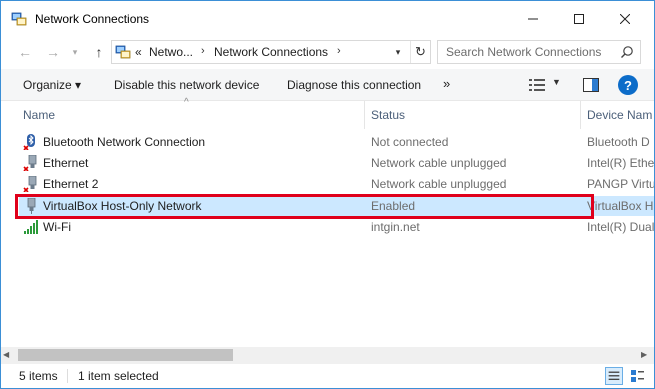 This screenshot has height=389, width=655. Describe the element at coordinates (591, 85) in the screenshot. I see `preview-pane-icon` at that location.